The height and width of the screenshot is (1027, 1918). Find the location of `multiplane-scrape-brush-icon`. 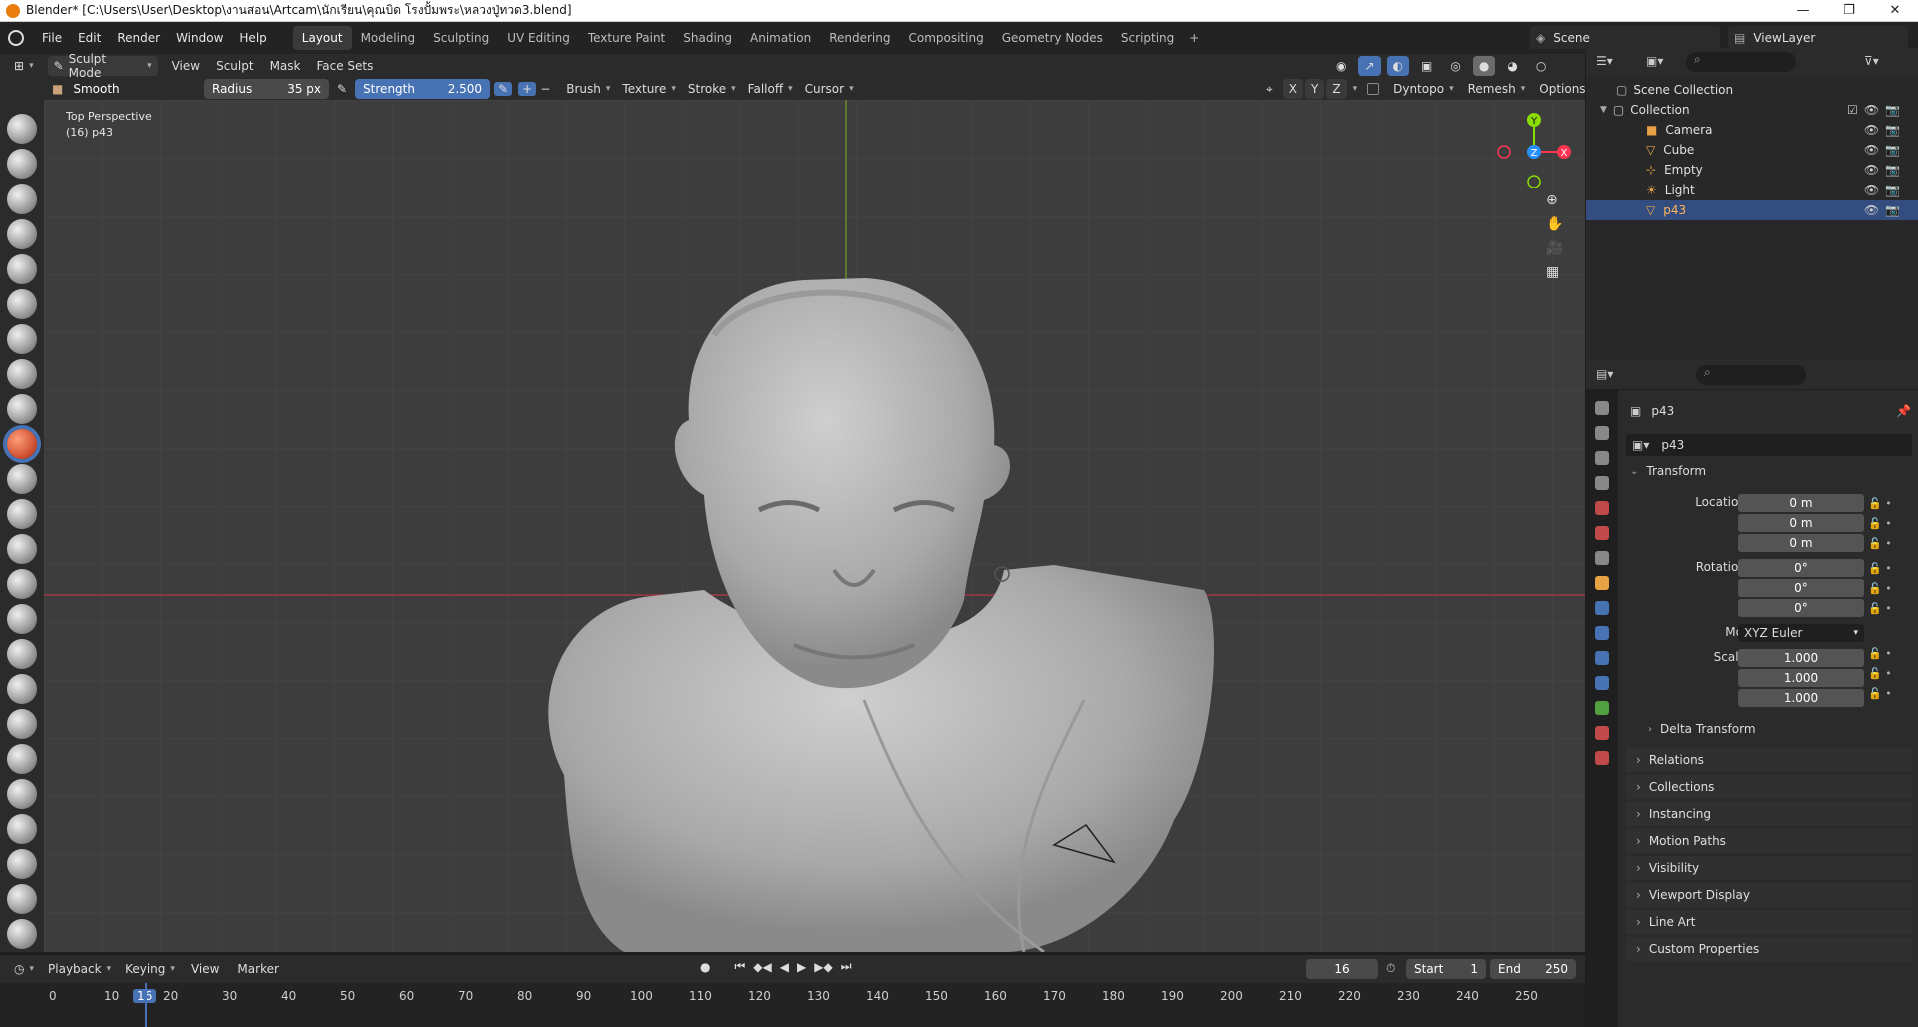

multiplane-scrape-brush-icon is located at coordinates (22, 584).